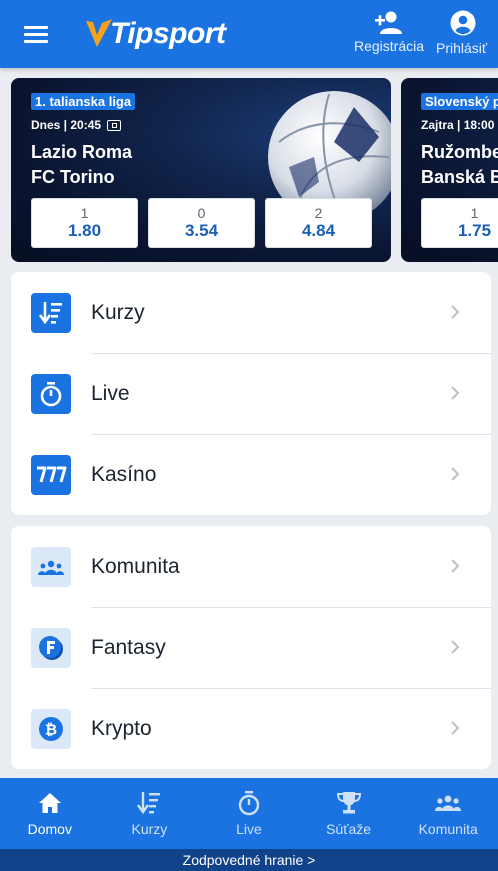  I want to click on team-away: Banská By, so click(459, 177).